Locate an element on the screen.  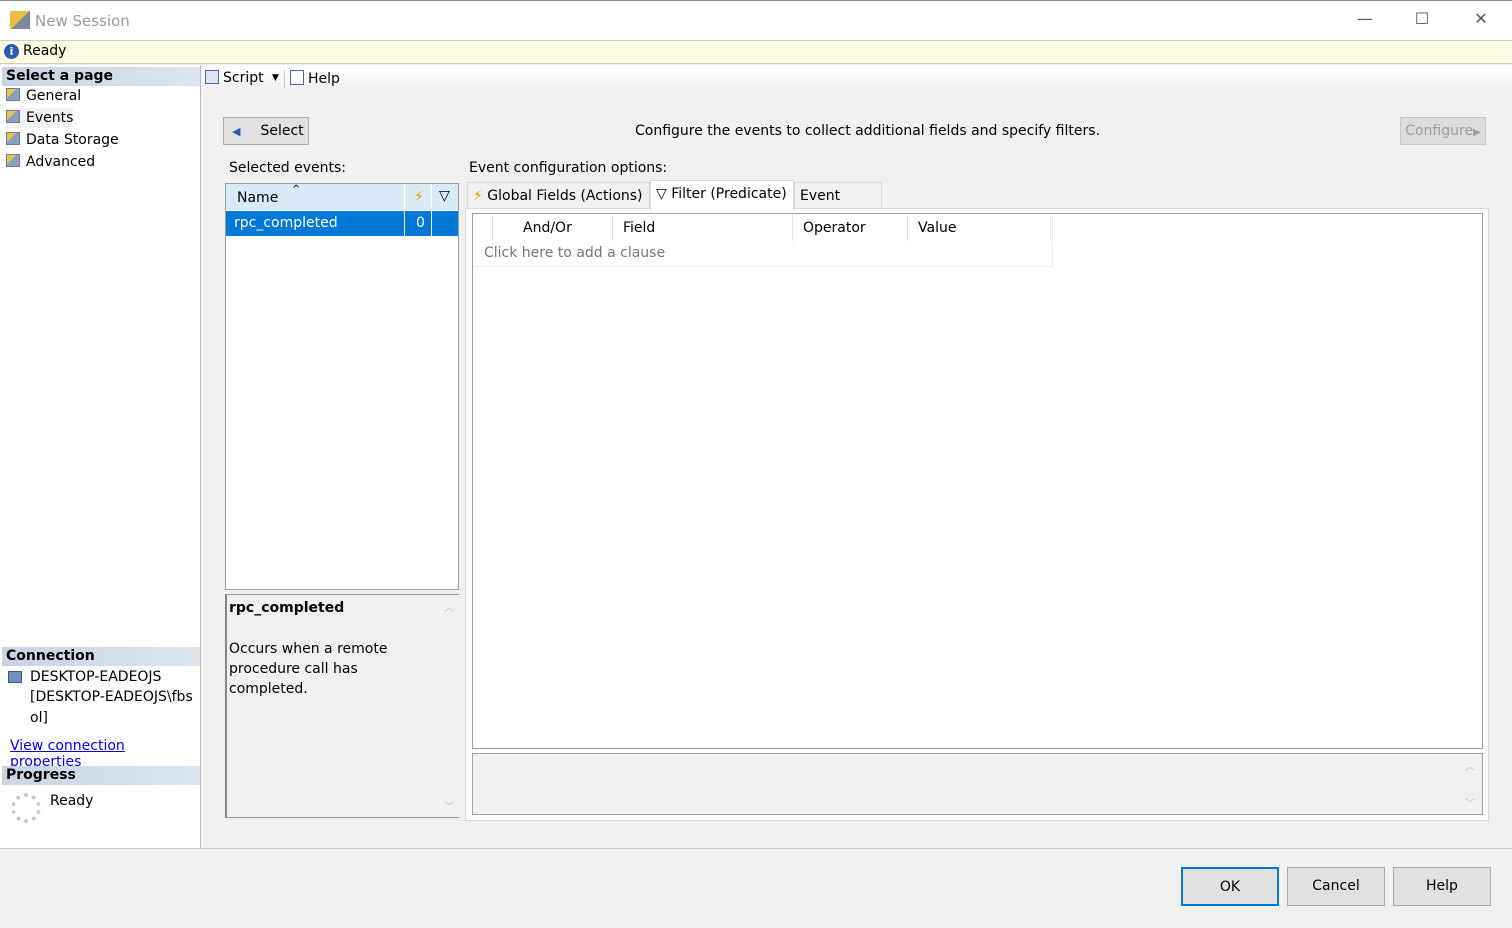
add-clause-row: Click here to add a clause is located at coordinates (574, 253).